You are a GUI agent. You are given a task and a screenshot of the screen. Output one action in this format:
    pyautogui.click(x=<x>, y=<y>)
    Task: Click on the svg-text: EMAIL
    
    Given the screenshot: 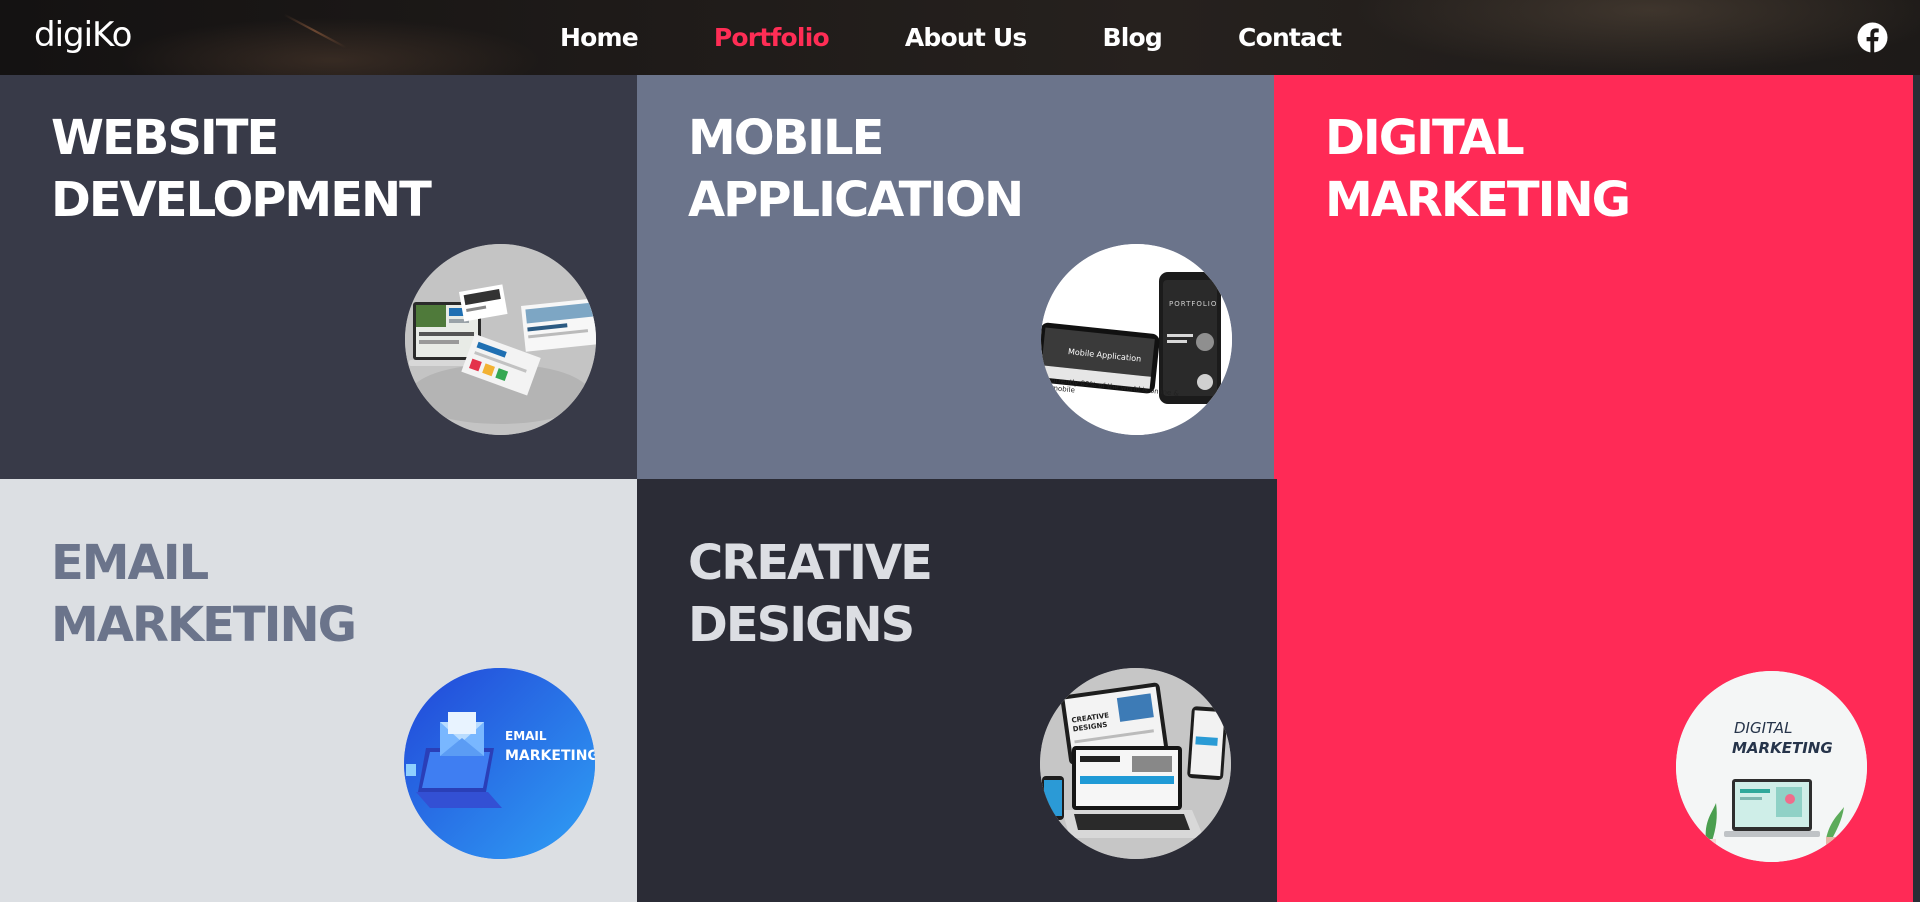 What is the action you would take?
    pyautogui.click(x=526, y=736)
    